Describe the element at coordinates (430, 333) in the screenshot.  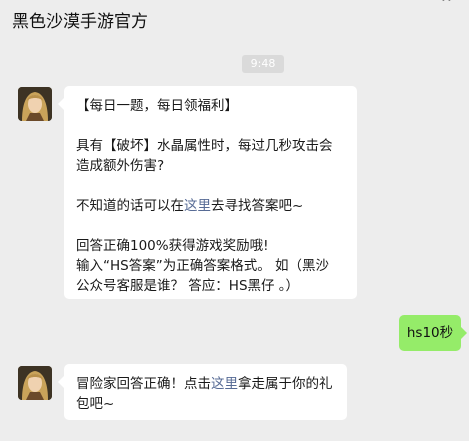
I see `reply-text: hs10秒` at that location.